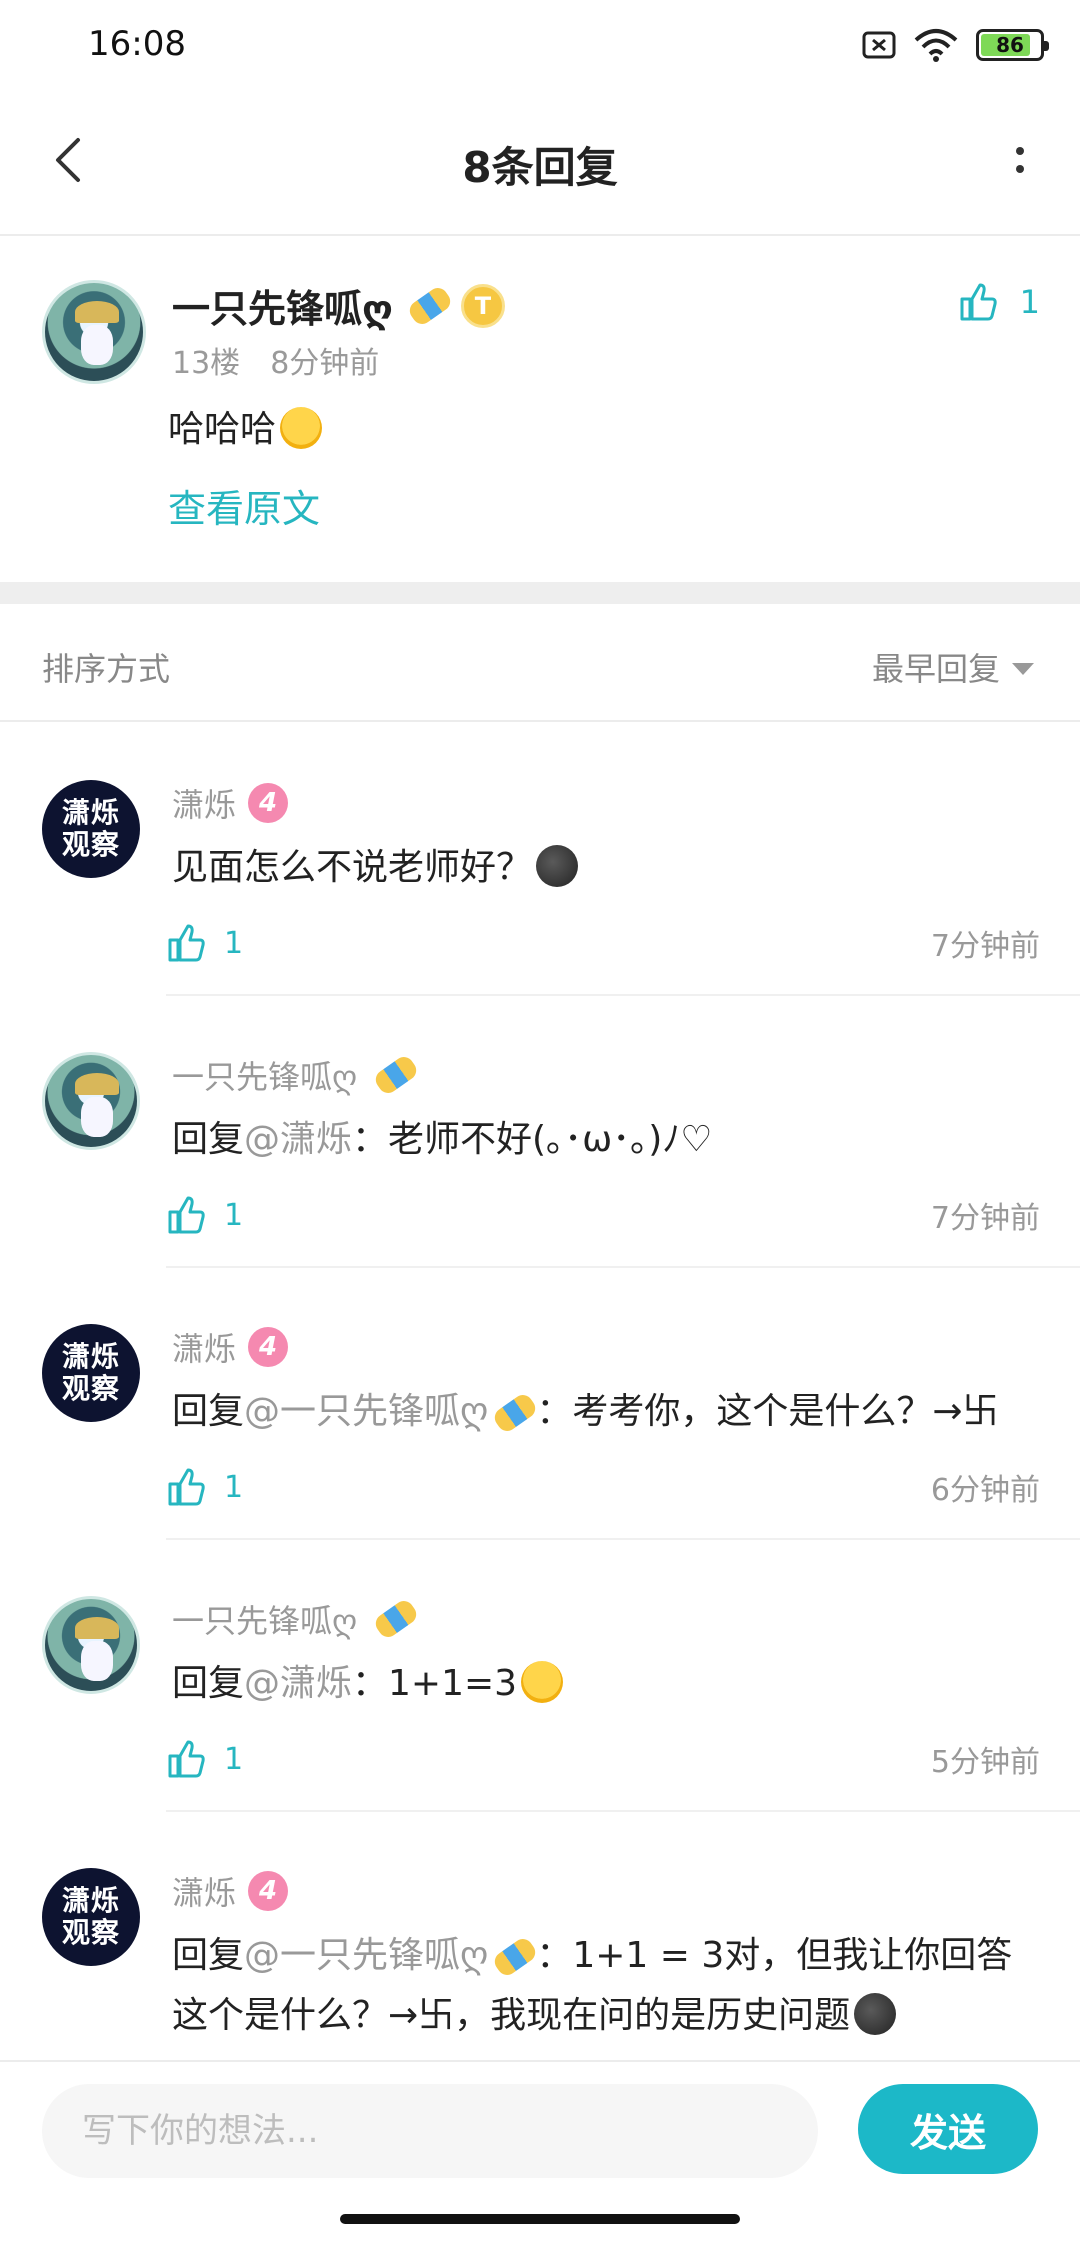 Image resolution: width=1080 pixels, height=2244 pixels. I want to click on wifi-icon, so click(936, 45).